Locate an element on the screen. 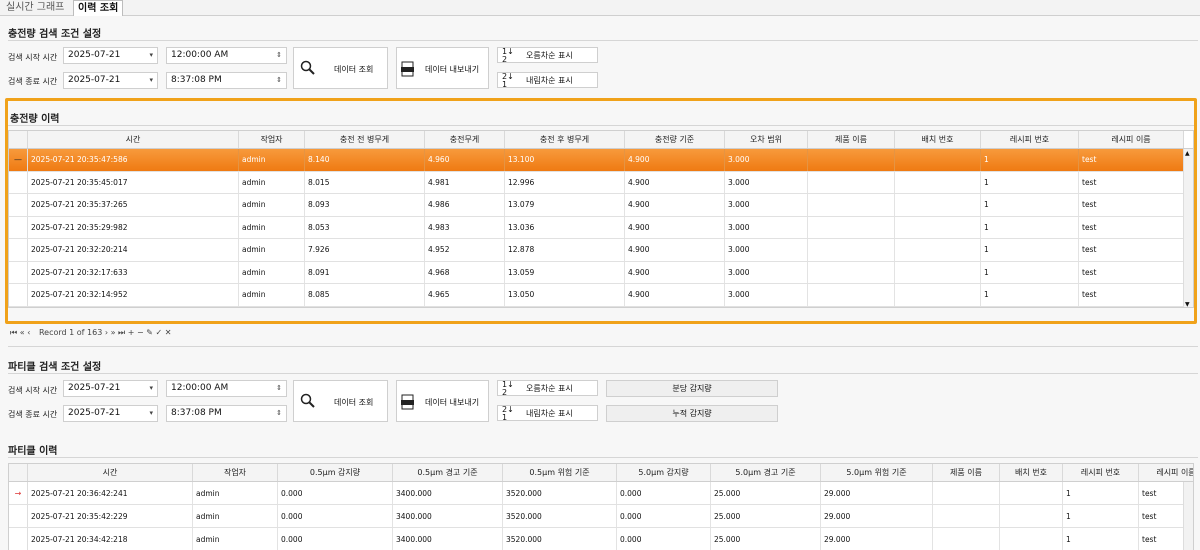 This screenshot has height=550, width=1200. tab-history: 이력 조회 is located at coordinates (98, 8).